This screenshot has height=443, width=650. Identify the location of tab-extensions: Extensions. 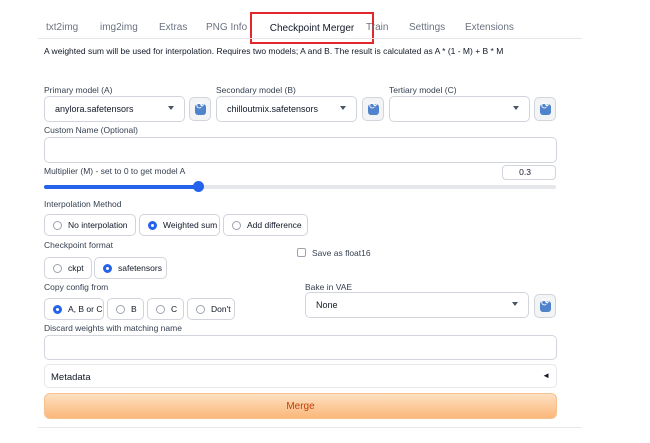
(489, 27).